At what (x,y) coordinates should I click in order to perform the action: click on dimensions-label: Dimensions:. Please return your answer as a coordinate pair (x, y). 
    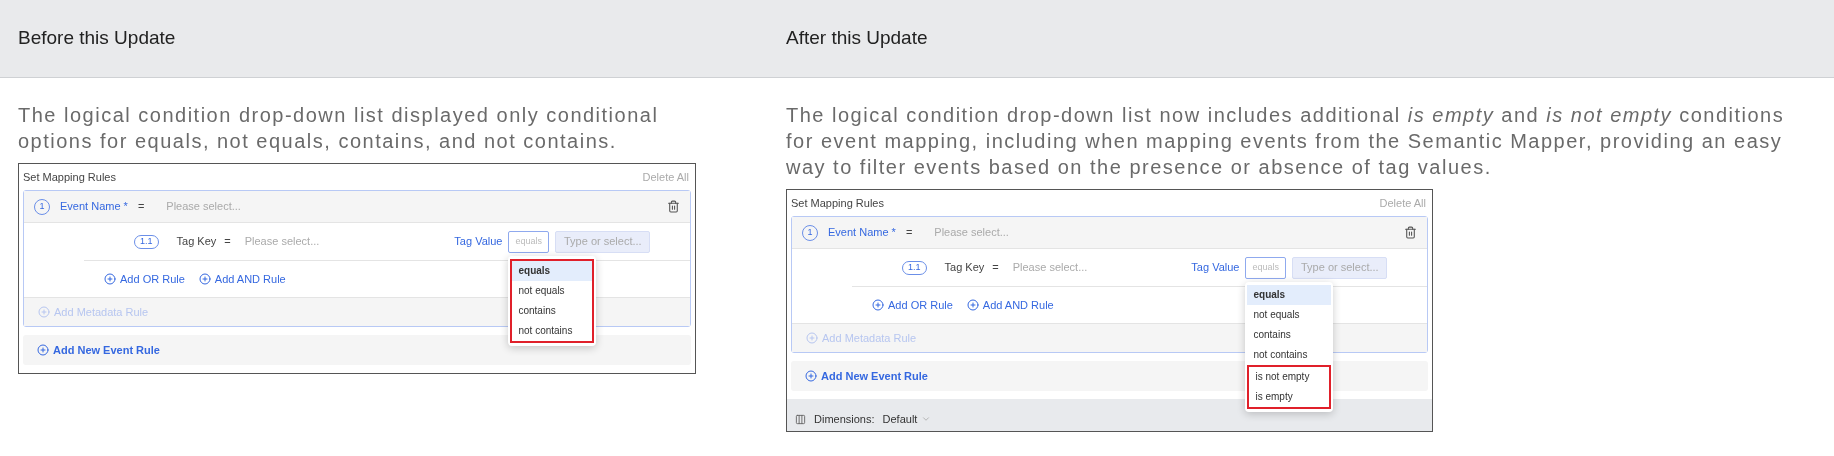
    Looking at the image, I should click on (844, 419).